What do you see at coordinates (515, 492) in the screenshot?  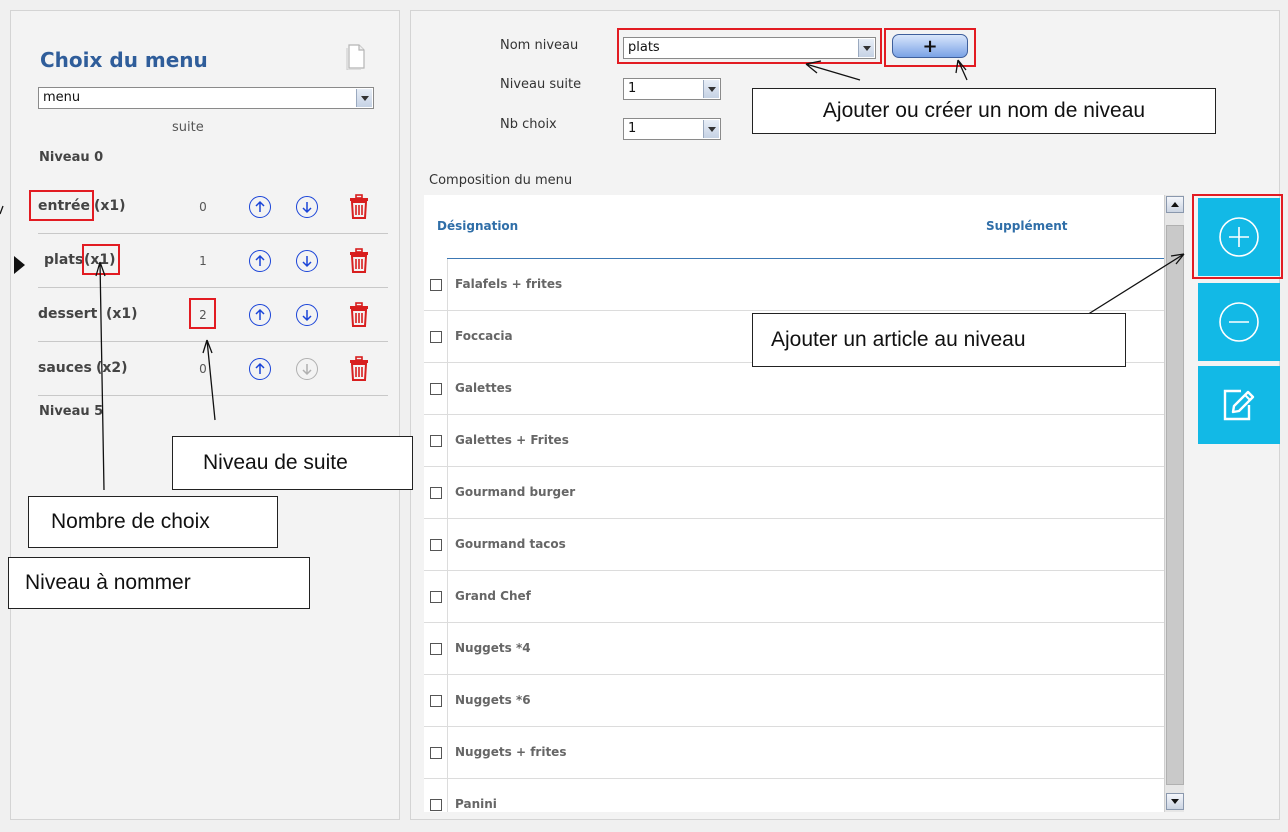 I see `item-designation: Gourmand burger` at bounding box center [515, 492].